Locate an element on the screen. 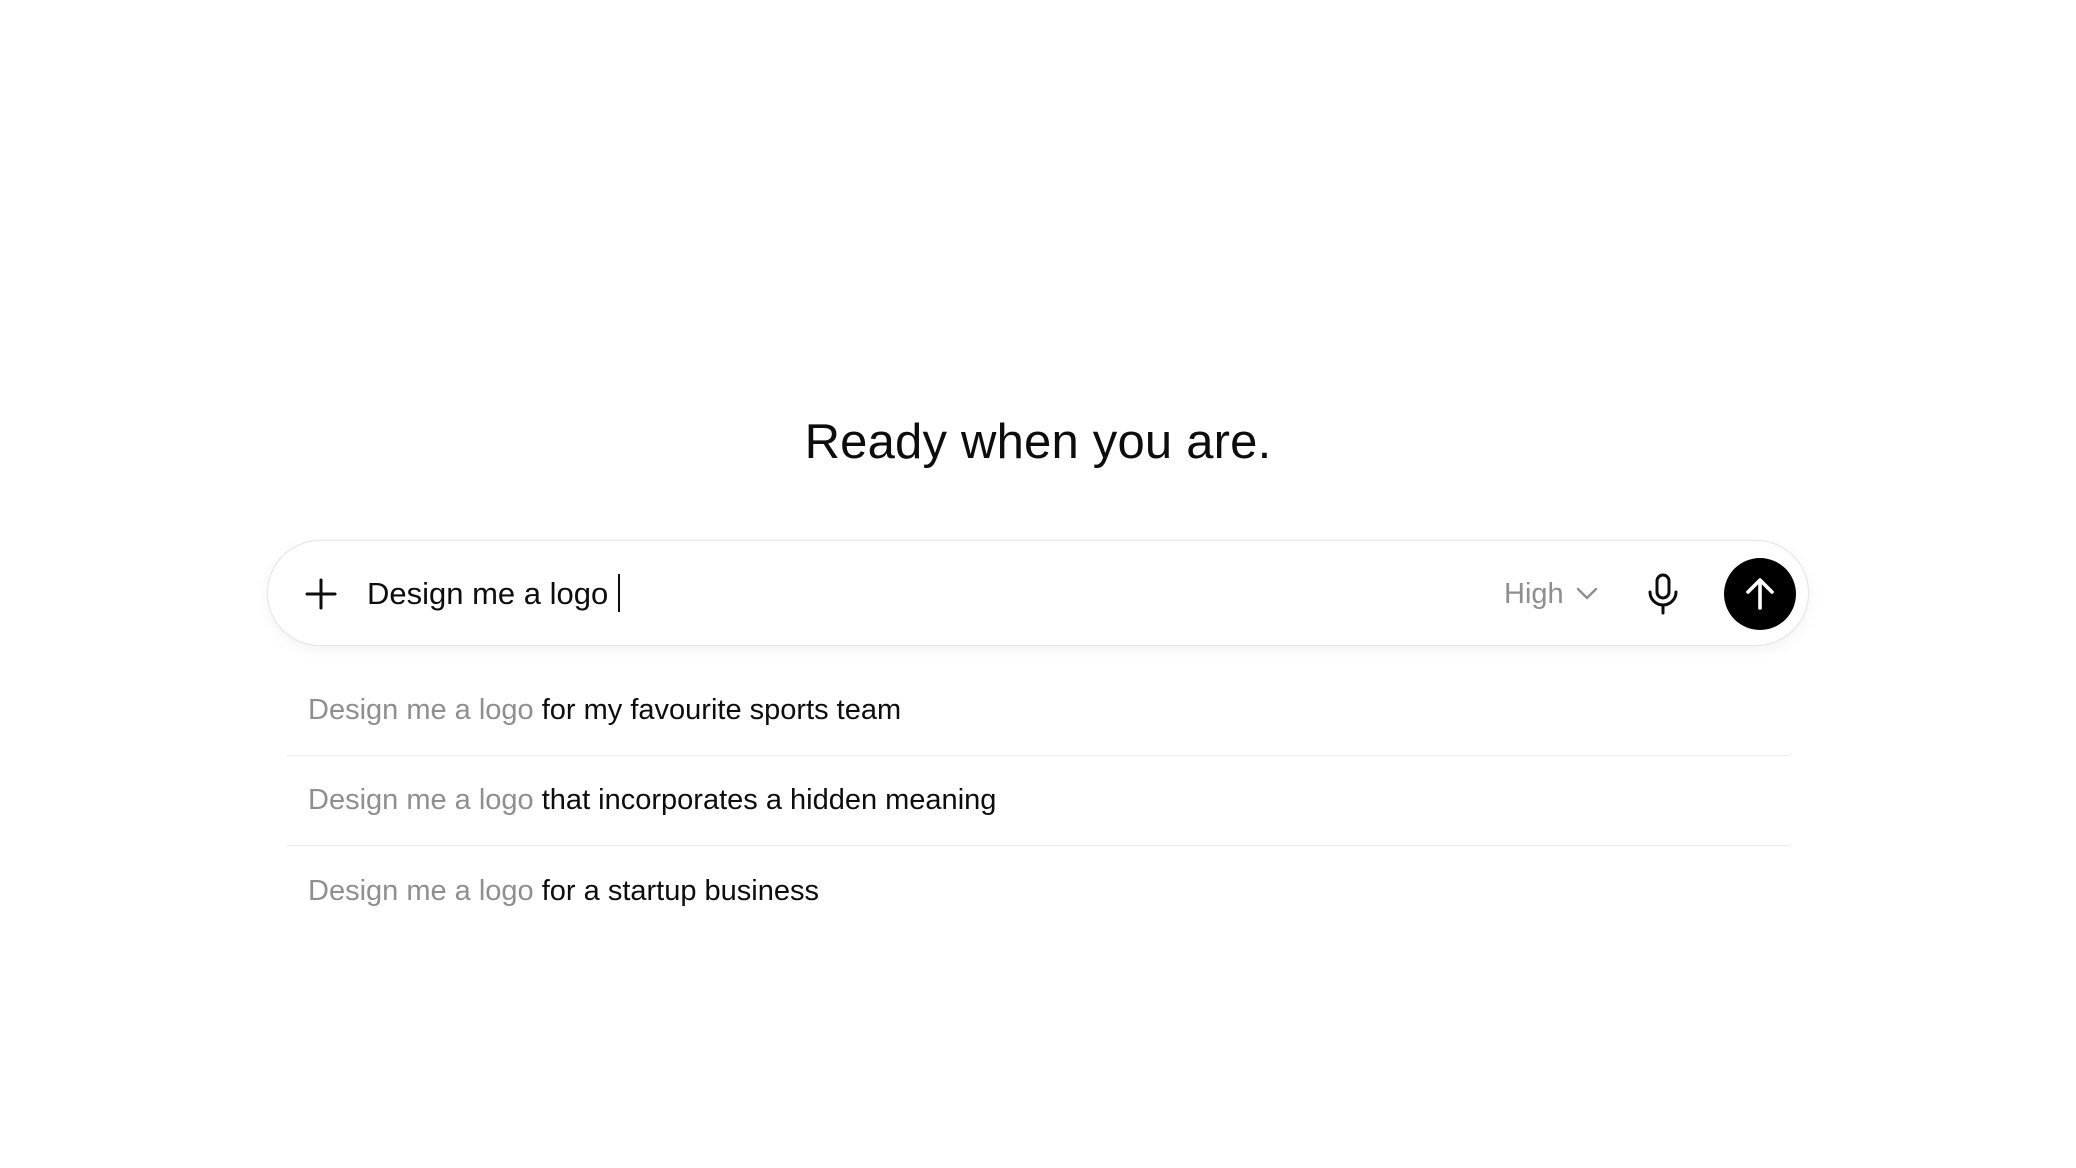  prompt-input is located at coordinates (907, 594).